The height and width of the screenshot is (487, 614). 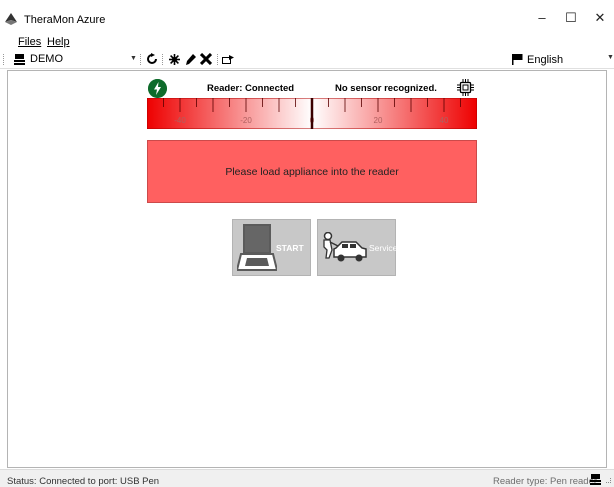 What do you see at coordinates (307, 17) in the screenshot?
I see `title-bar: TheraMon Azure – ☐ ✕` at bounding box center [307, 17].